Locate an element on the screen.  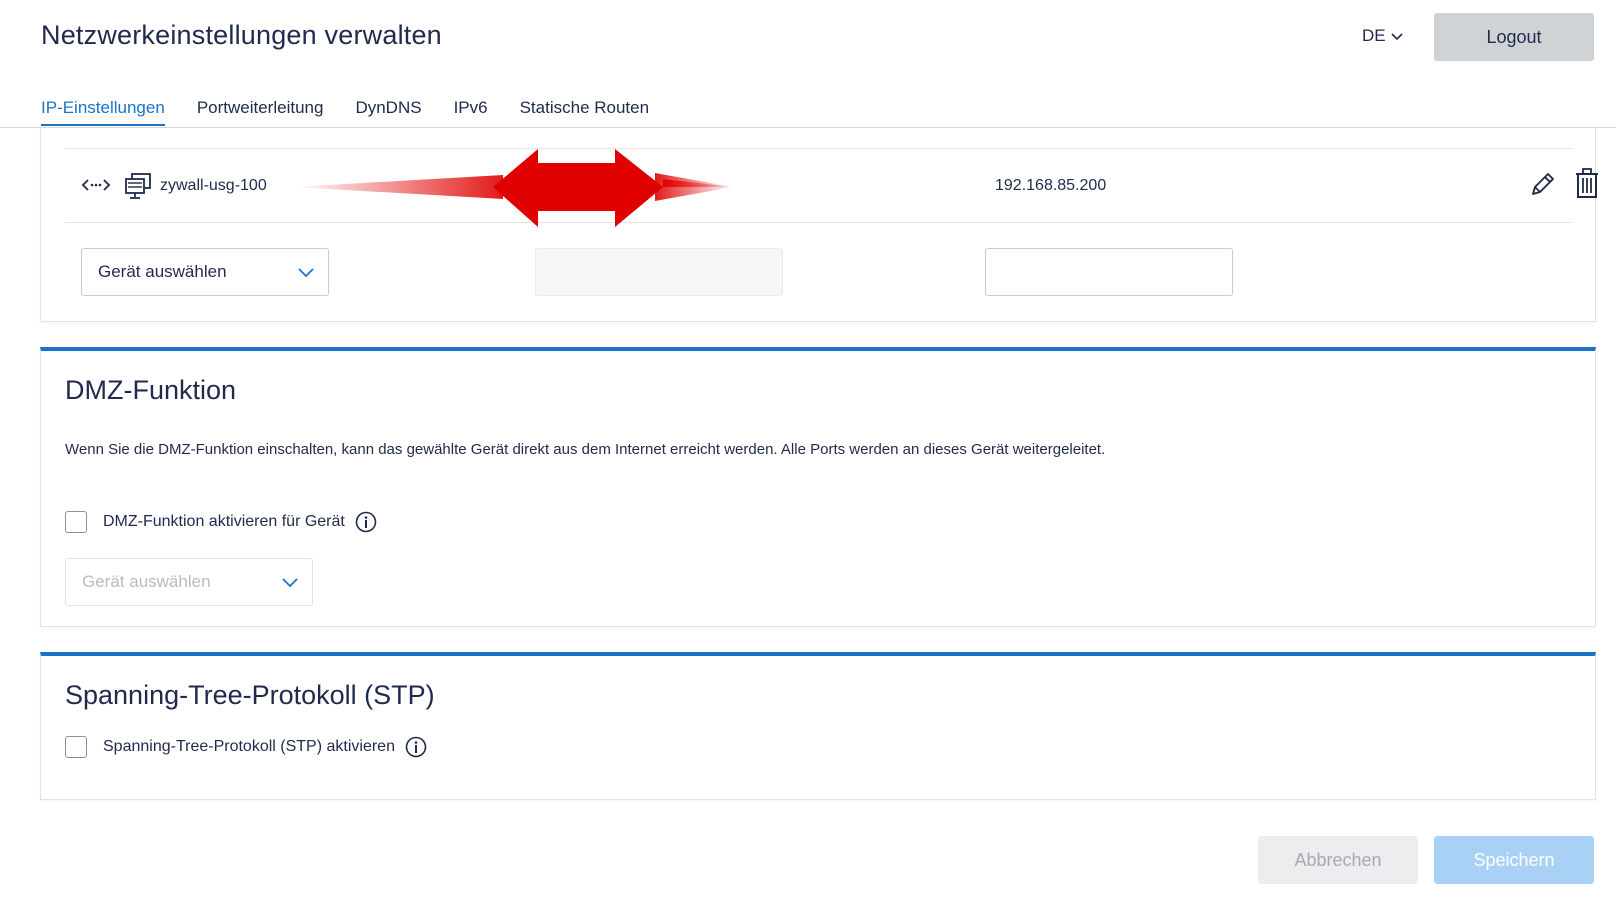
tab-dyndns: DynDNS is located at coordinates (388, 112).